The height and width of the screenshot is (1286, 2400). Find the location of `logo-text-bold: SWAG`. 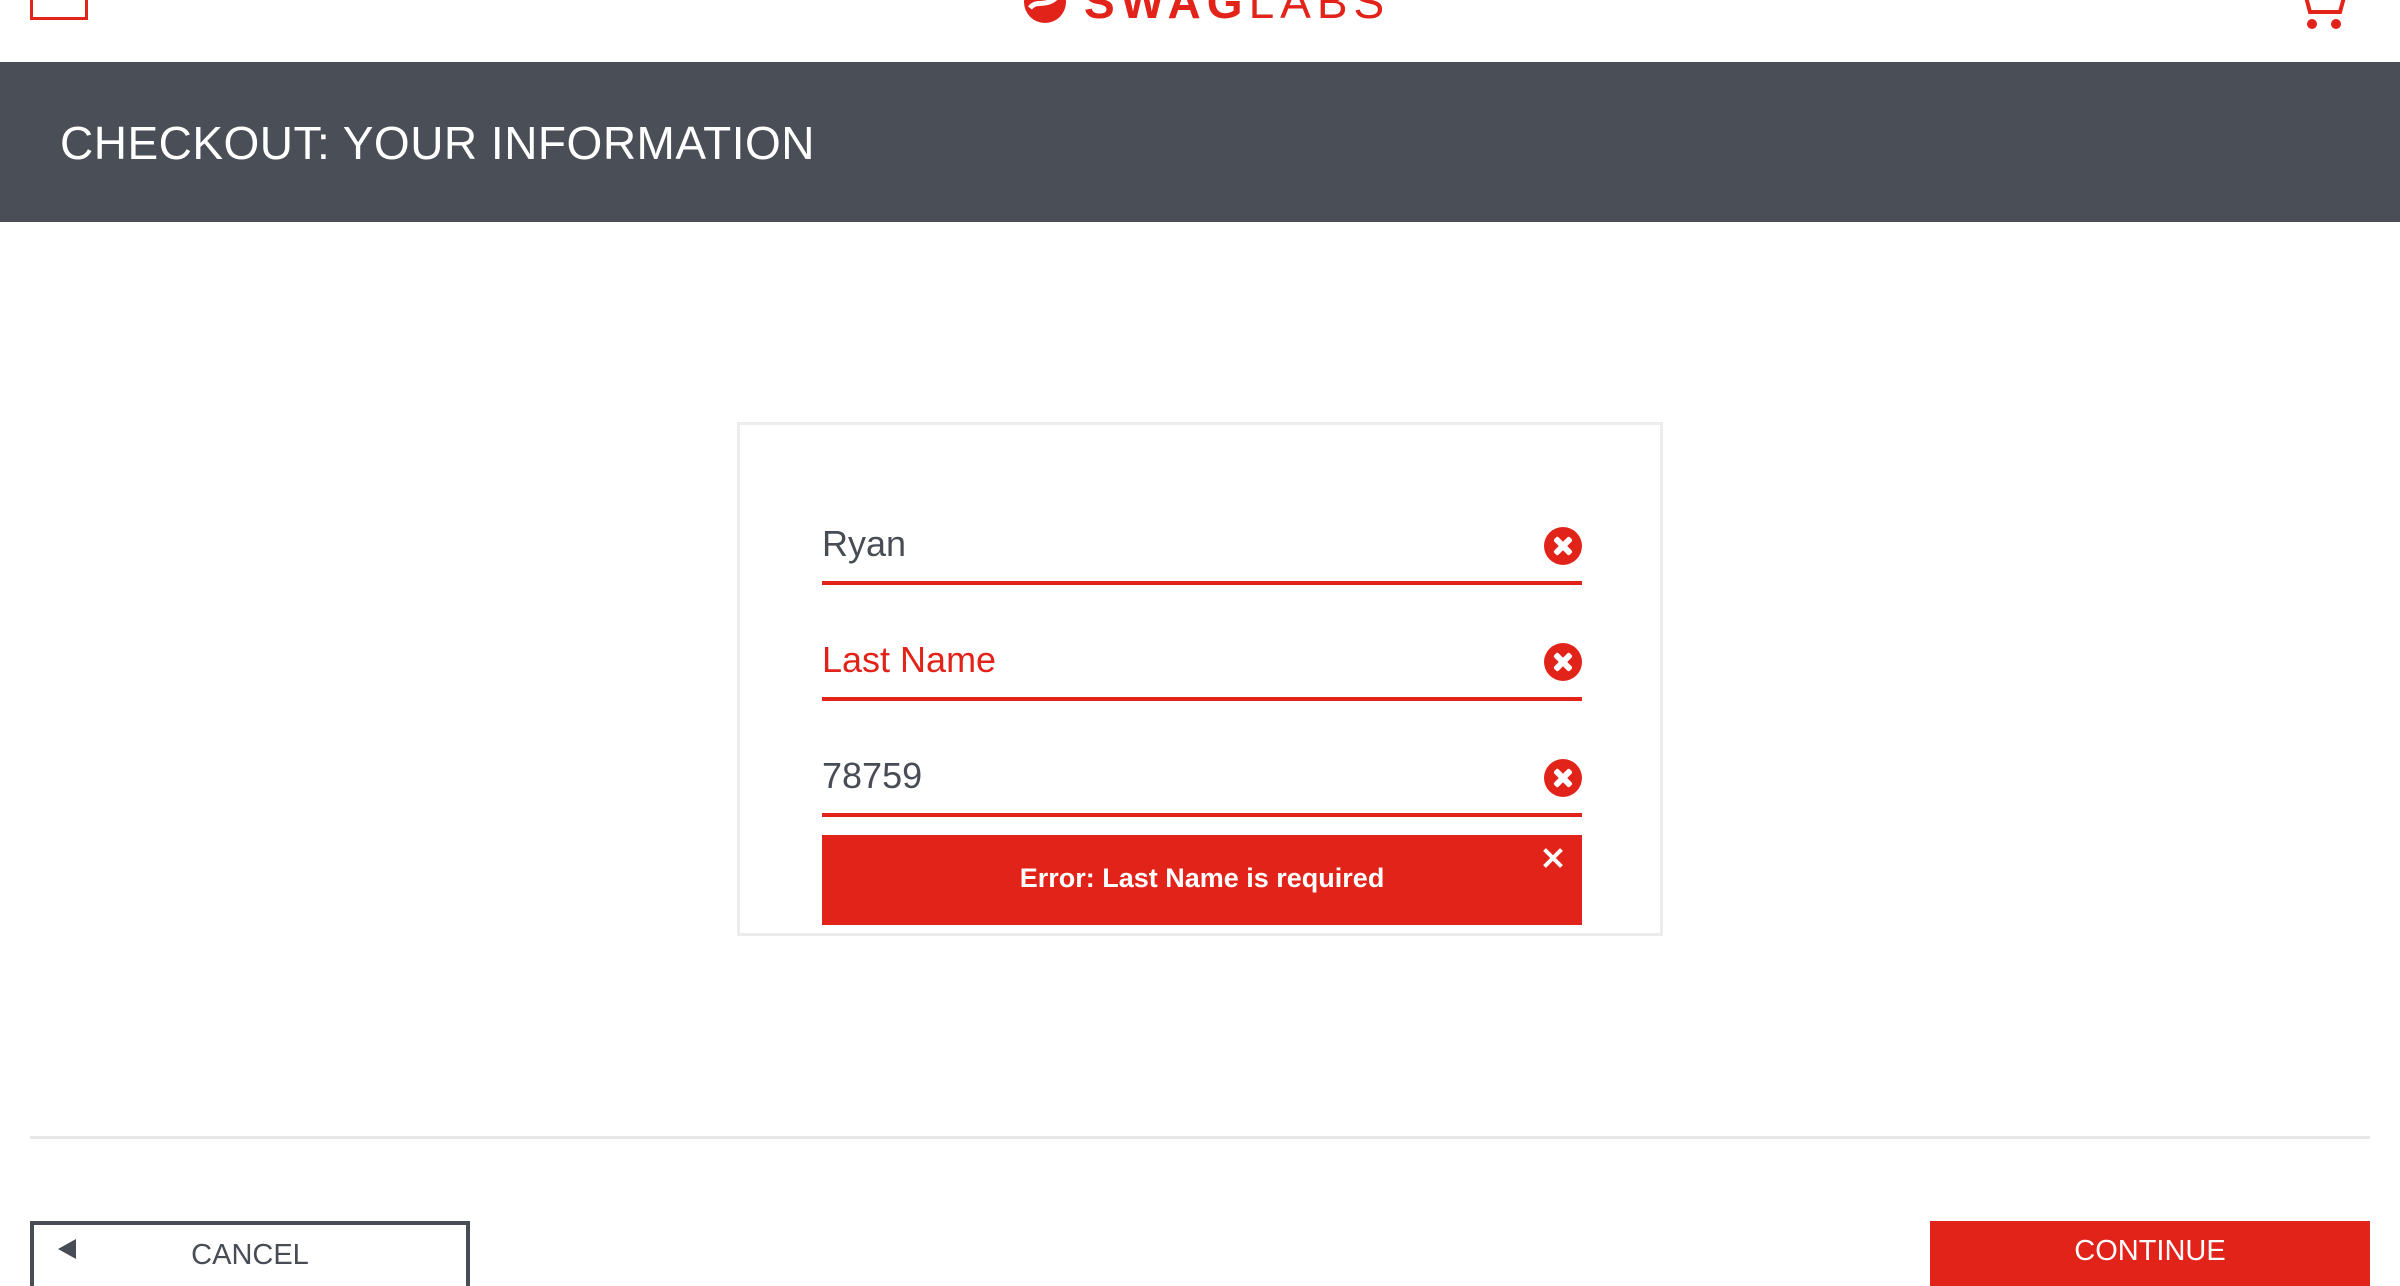

logo-text-bold: SWAG is located at coordinates (1166, 14).